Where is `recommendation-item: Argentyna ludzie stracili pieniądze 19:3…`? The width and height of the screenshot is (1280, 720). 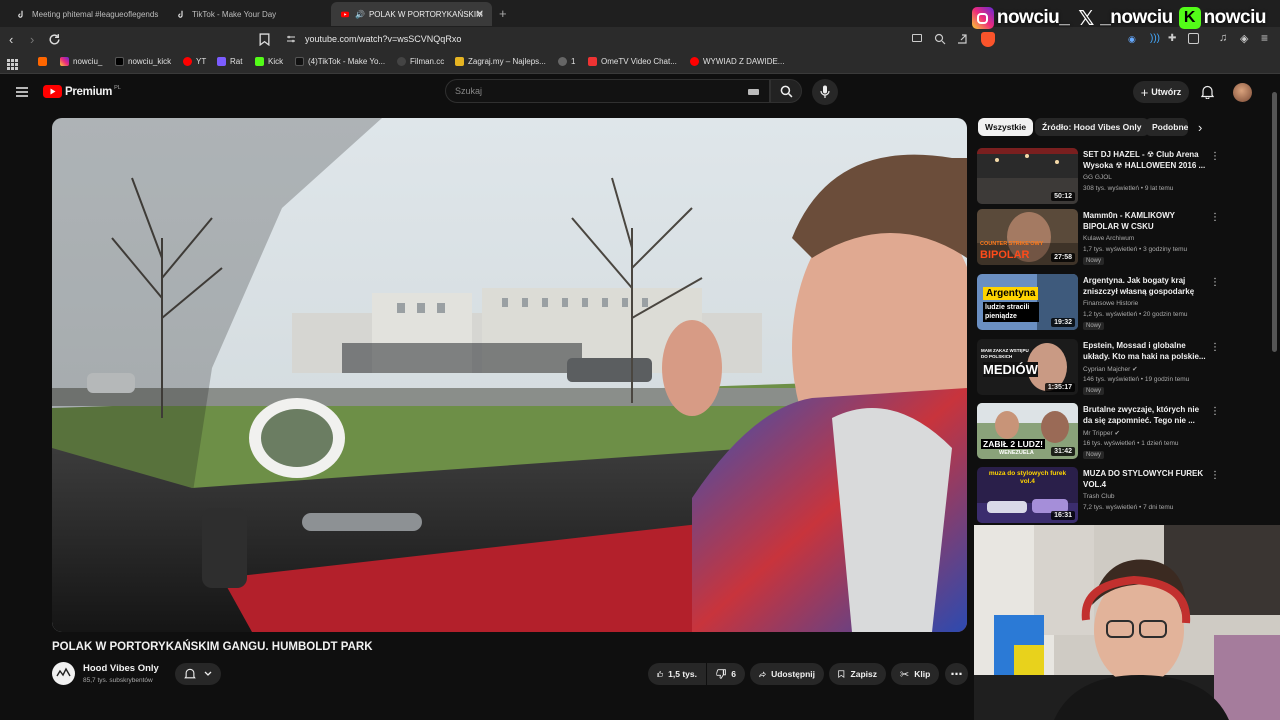
recommendation-item: Argentyna ludzie stracili pieniądze 19:3… is located at coordinates (1098, 303).